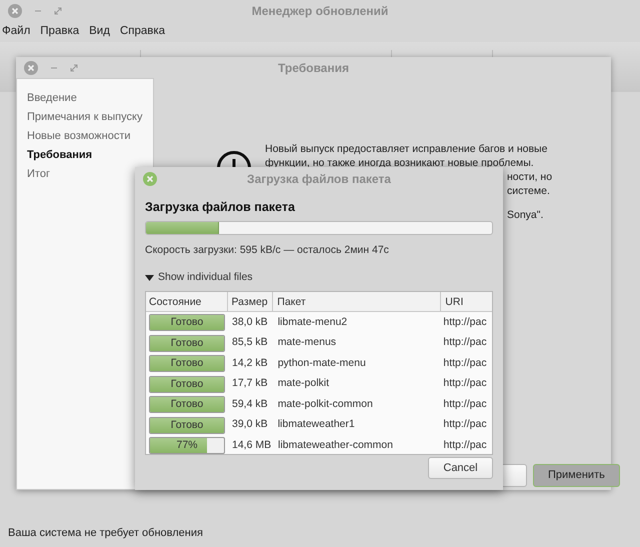 Image resolution: width=640 pixels, height=547 pixels. Describe the element at coordinates (251, 302) in the screenshot. I see `column-header: Размер` at that location.